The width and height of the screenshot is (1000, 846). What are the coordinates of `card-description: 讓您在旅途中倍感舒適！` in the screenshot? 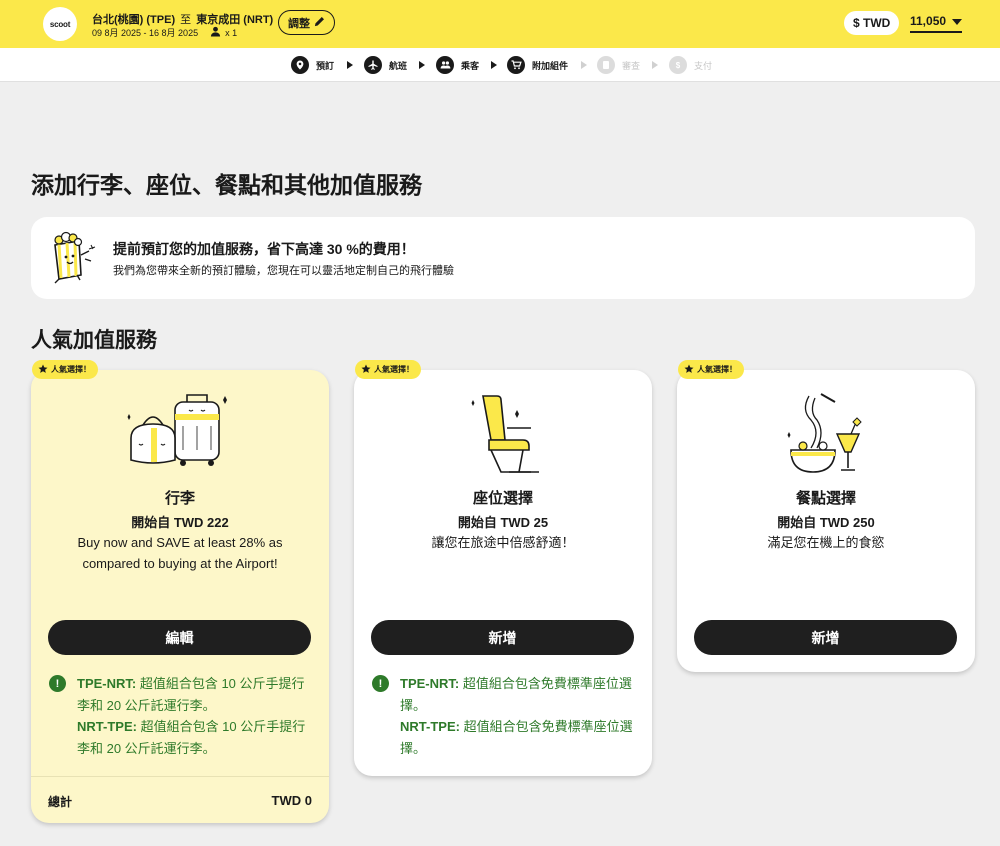 It's located at (503, 542).